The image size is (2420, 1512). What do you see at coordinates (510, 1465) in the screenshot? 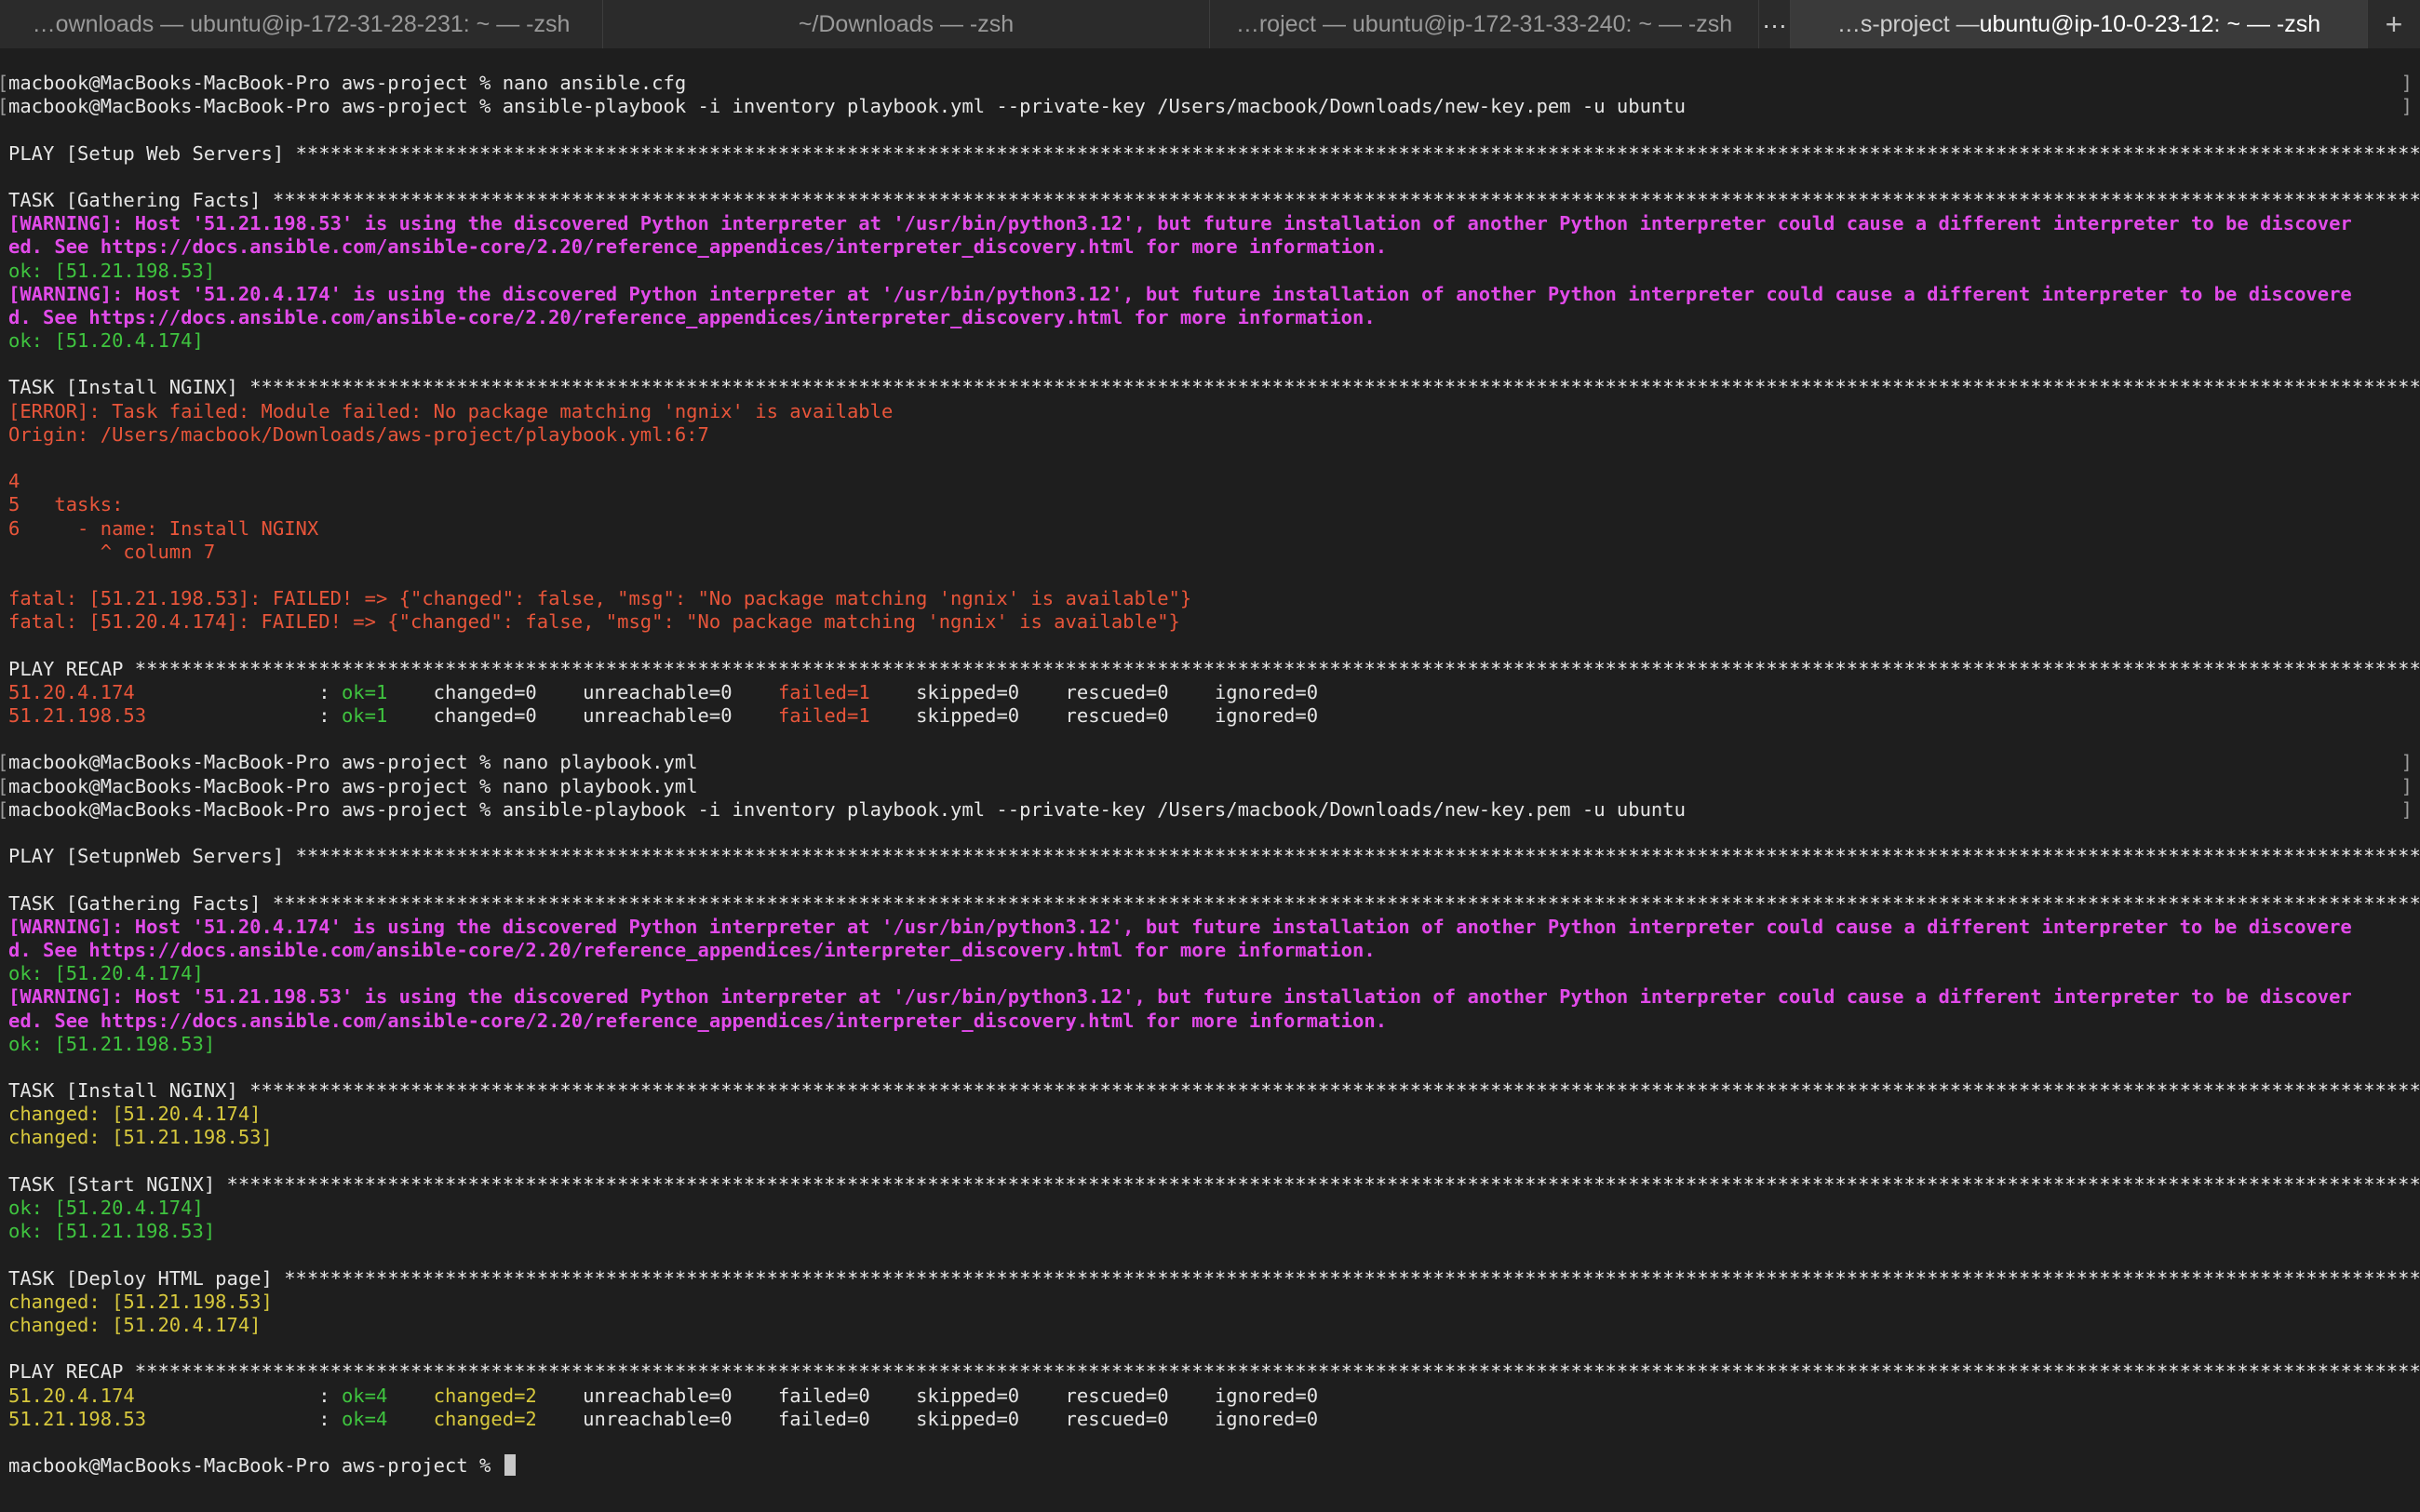
I see `text-cursor` at bounding box center [510, 1465].